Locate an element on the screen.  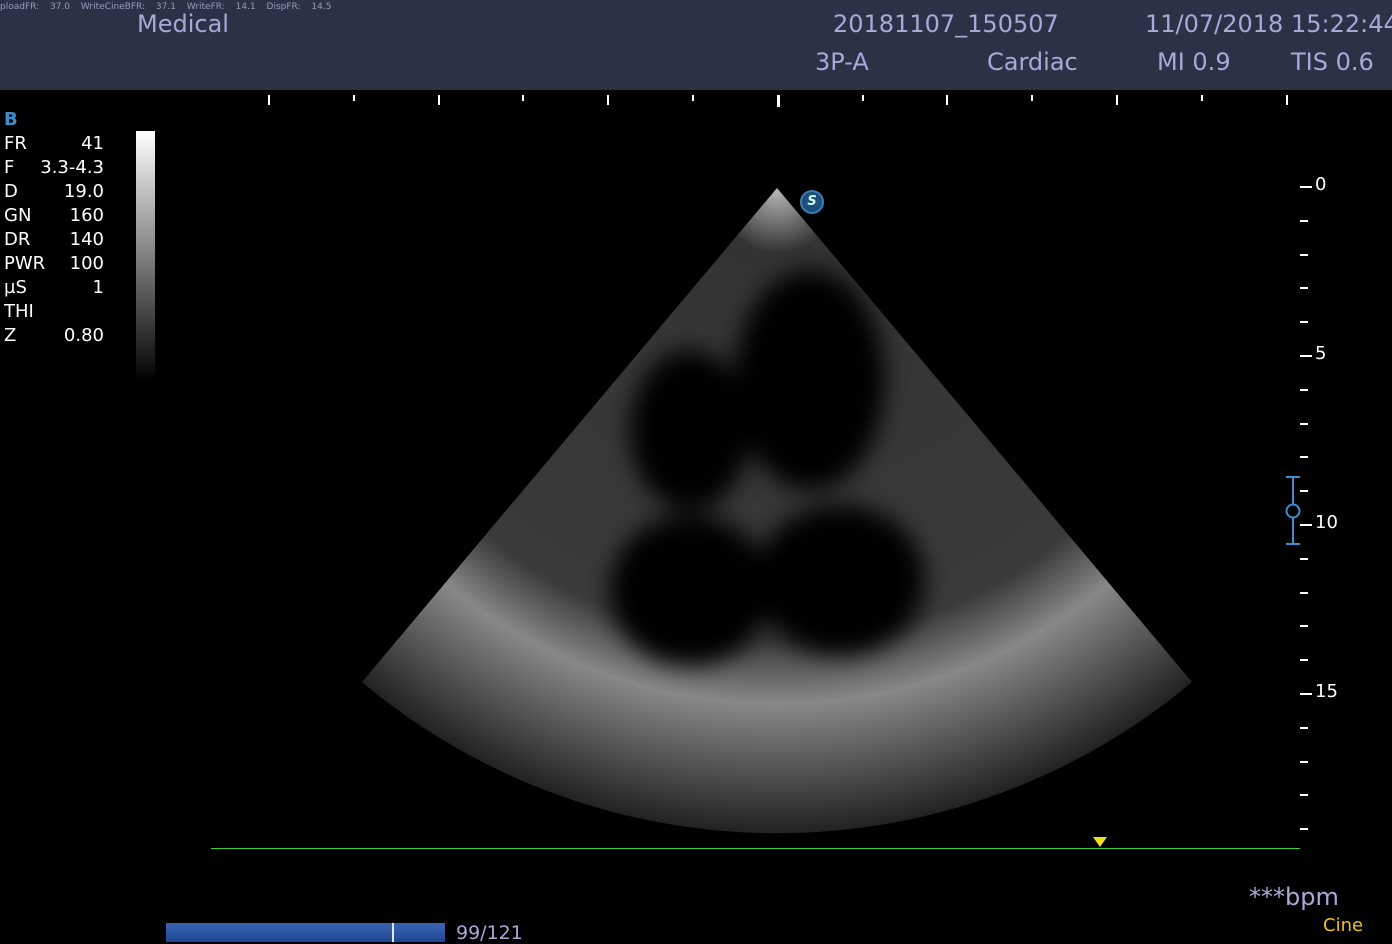
cine-label: Cine is located at coordinates (1343, 925).